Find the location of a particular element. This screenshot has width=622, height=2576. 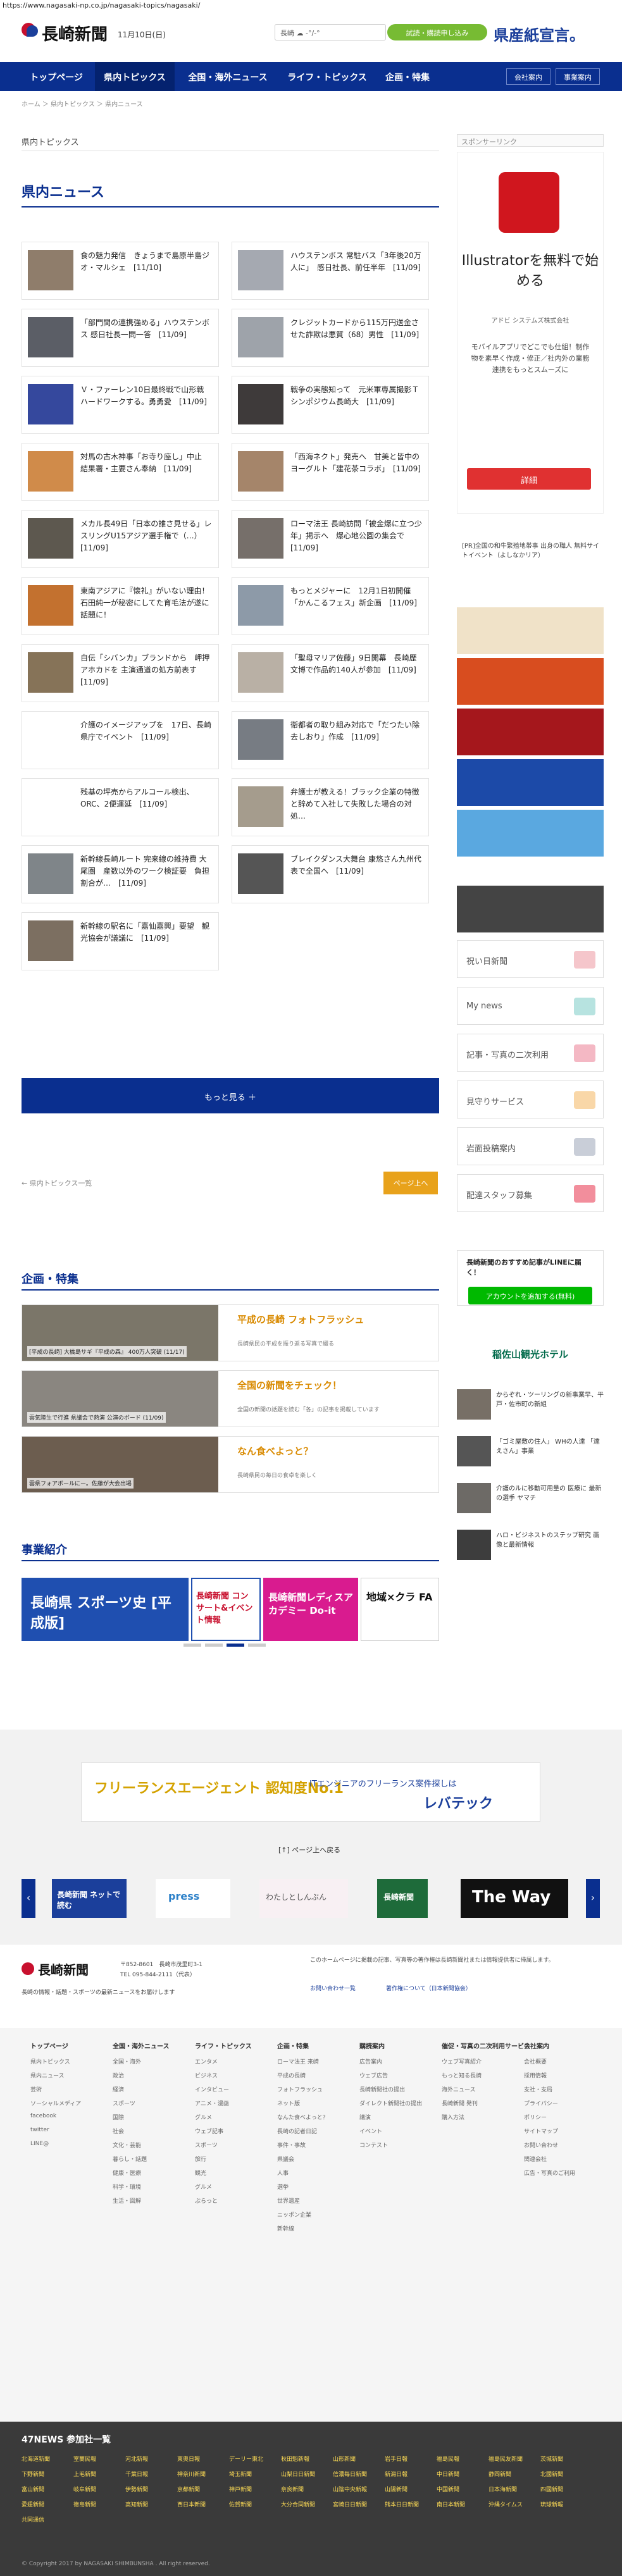

footer-link: 人事 is located at coordinates (283, 2173).